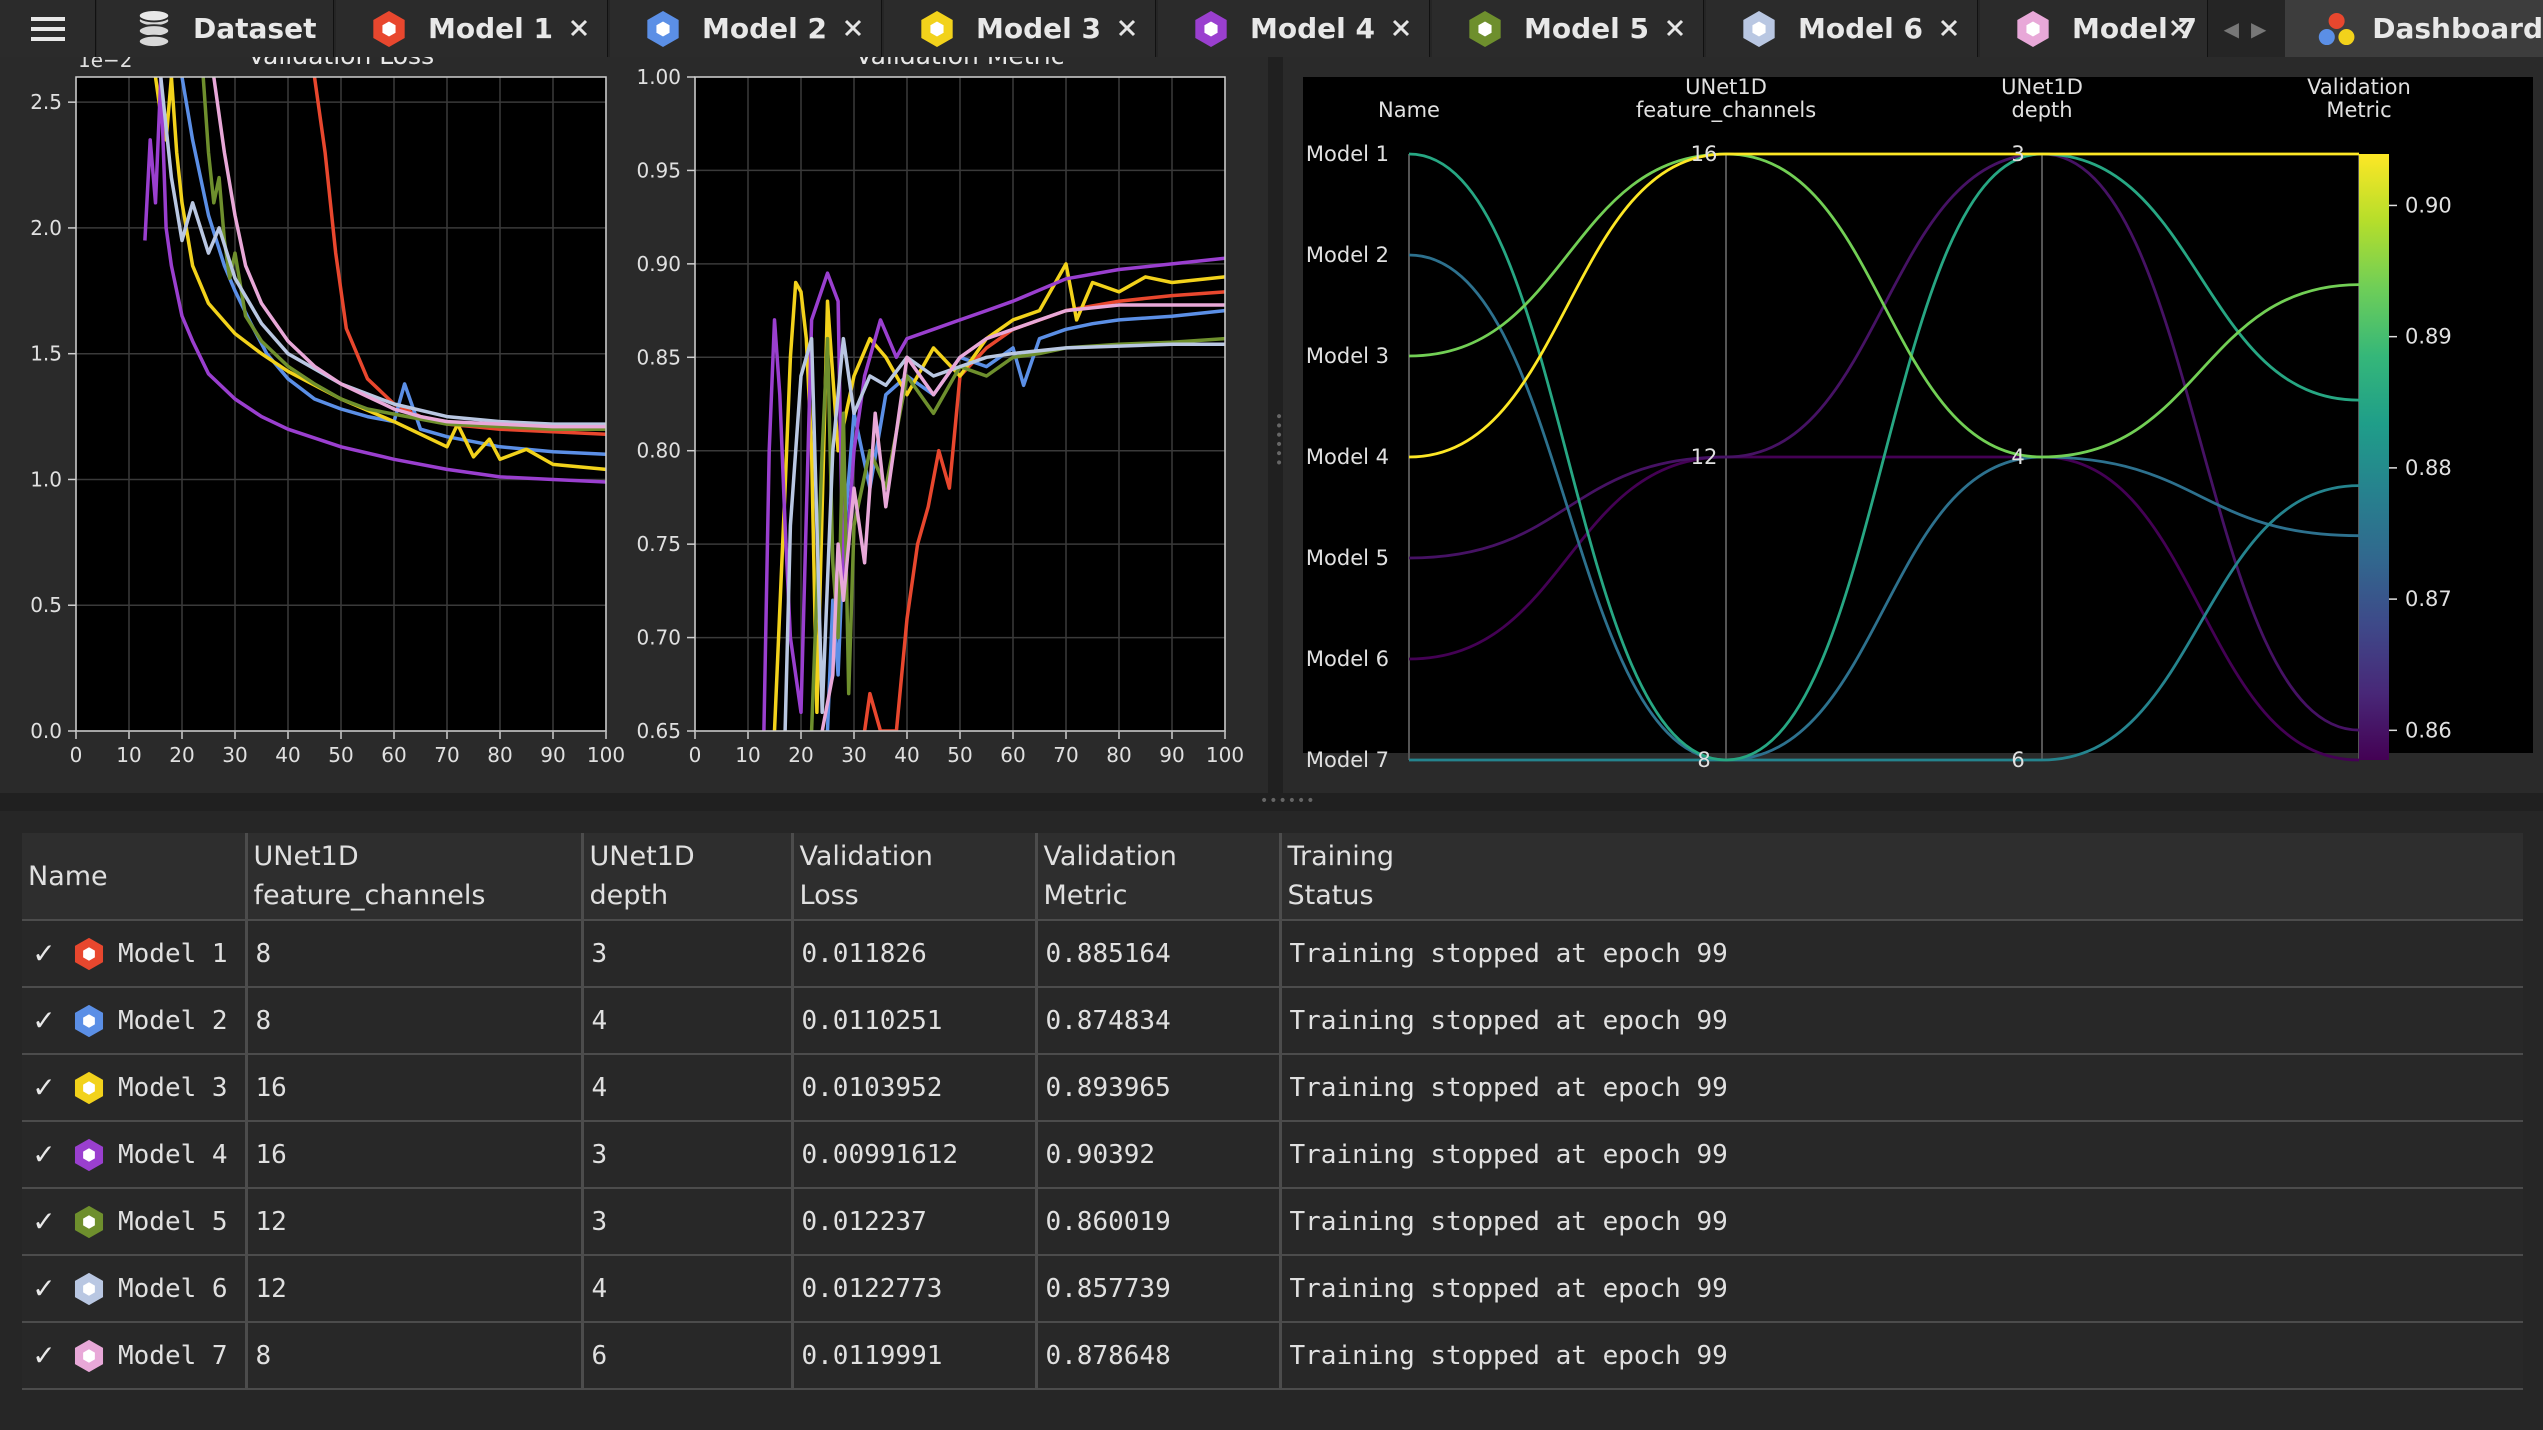  Describe the element at coordinates (1118, 755) in the screenshot. I see `x-tick-label: 80` at that location.